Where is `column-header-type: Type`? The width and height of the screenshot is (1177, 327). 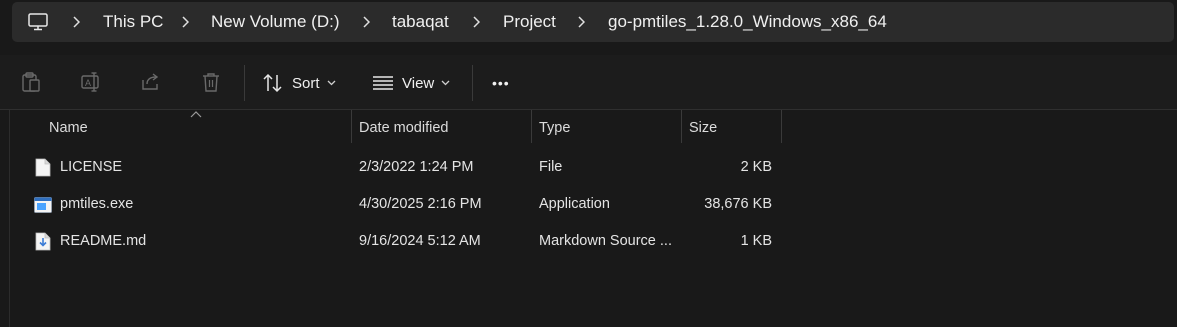
column-header-type: Type is located at coordinates (554, 128).